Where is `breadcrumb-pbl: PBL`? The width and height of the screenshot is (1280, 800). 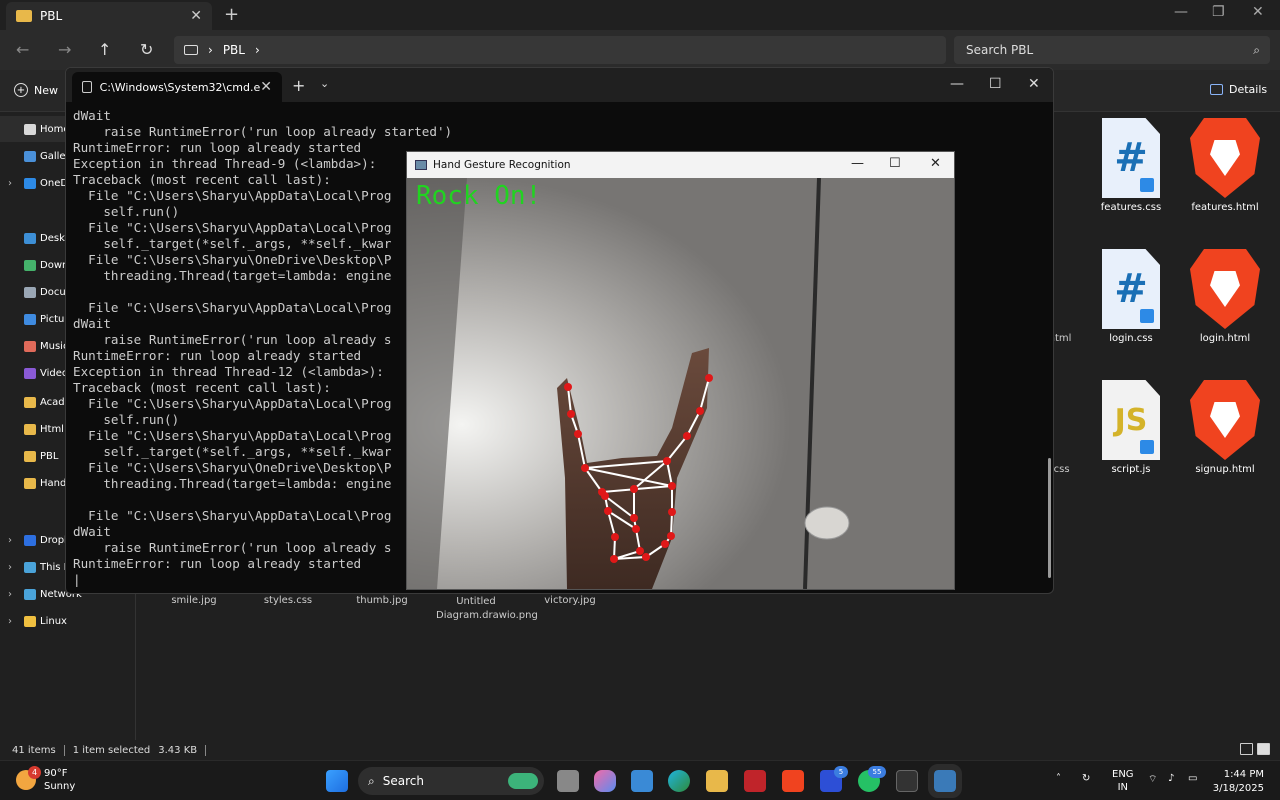
breadcrumb-pbl: PBL is located at coordinates (234, 50).